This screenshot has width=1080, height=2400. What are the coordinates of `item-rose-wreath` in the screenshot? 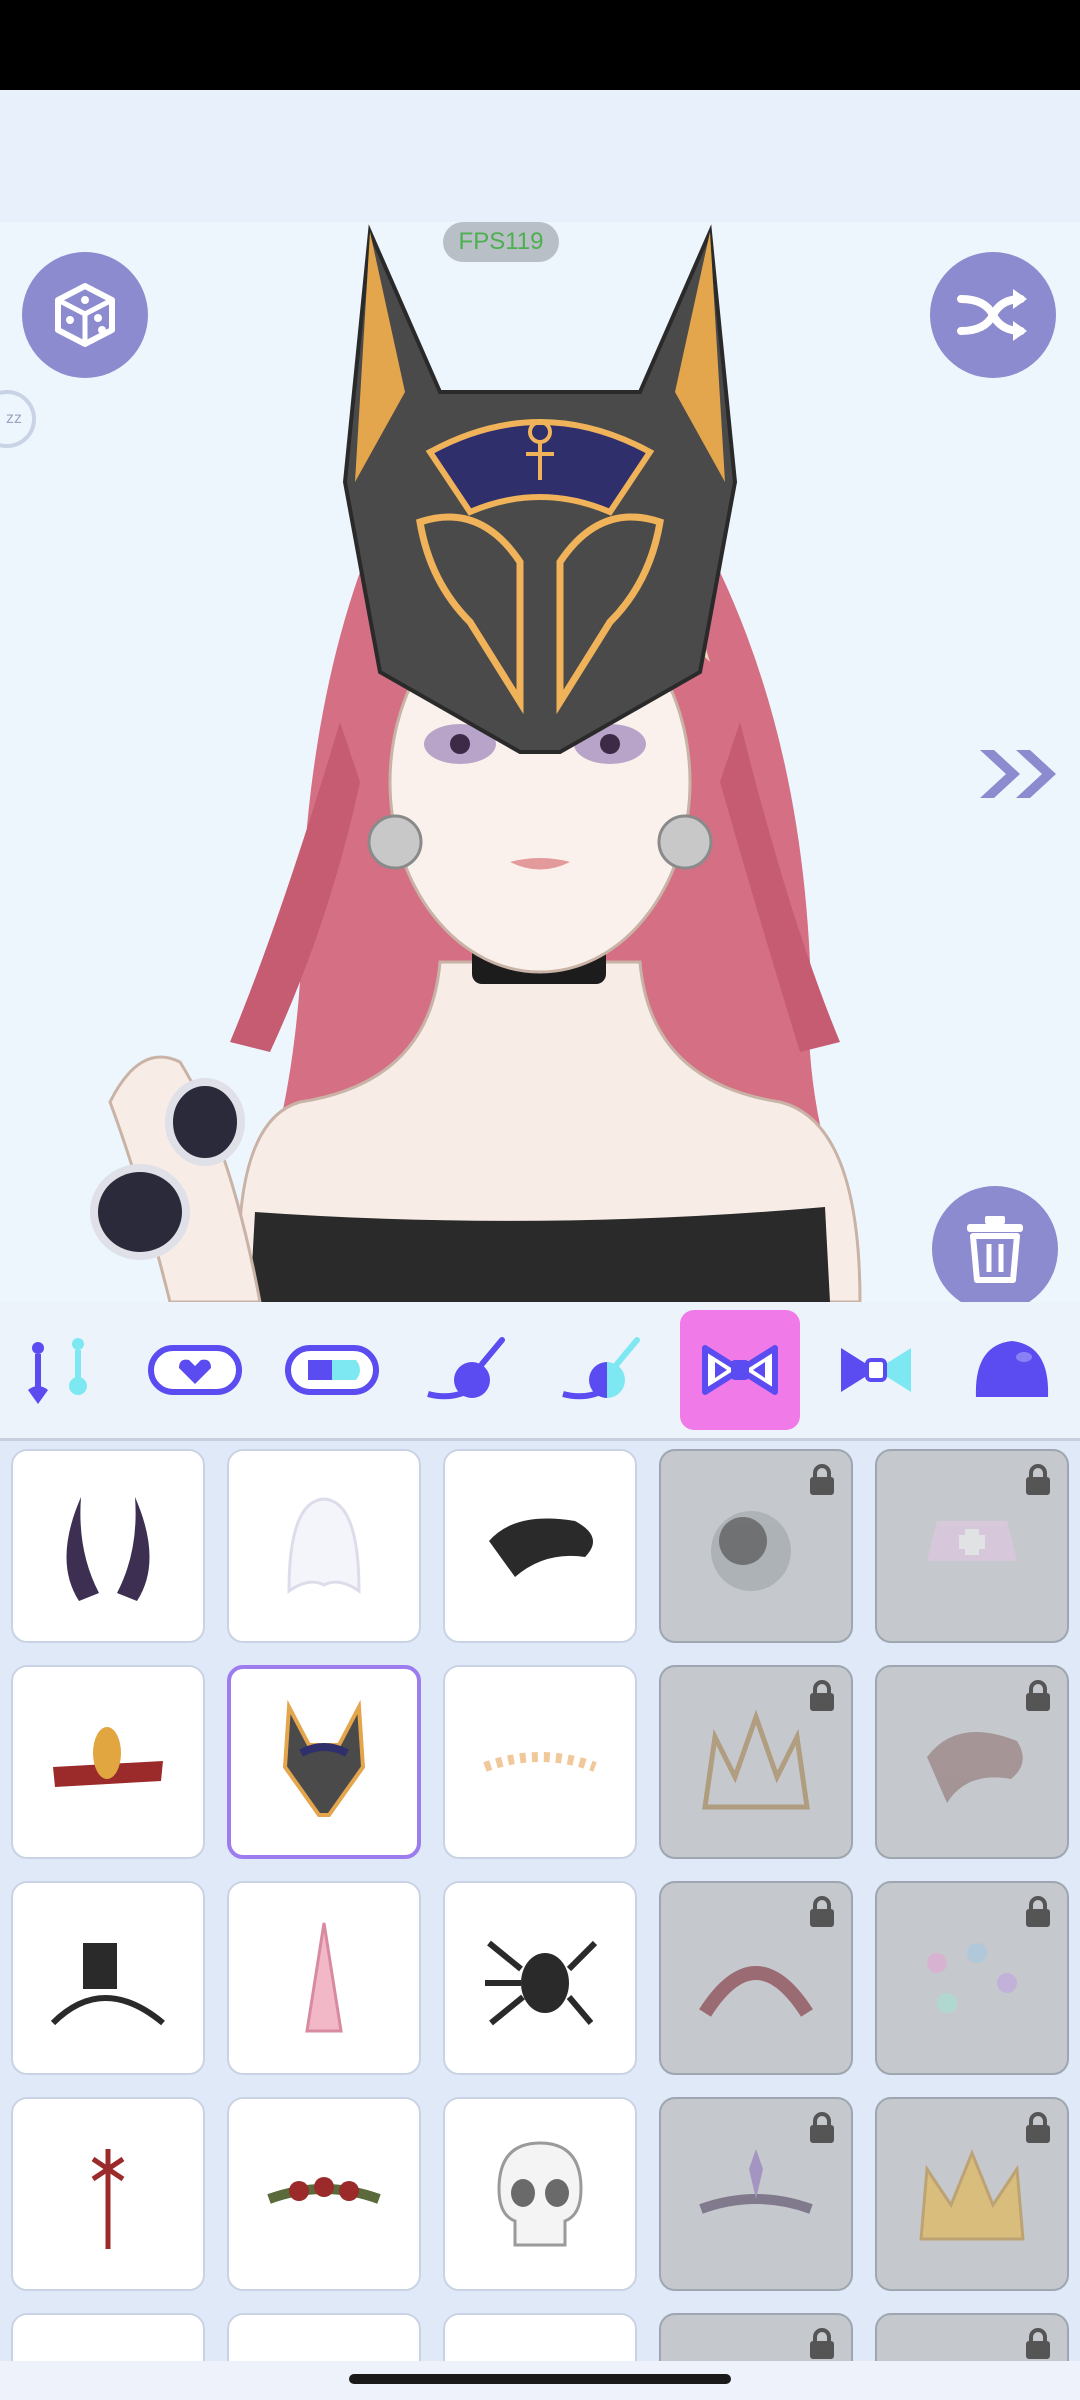 It's located at (324, 2194).